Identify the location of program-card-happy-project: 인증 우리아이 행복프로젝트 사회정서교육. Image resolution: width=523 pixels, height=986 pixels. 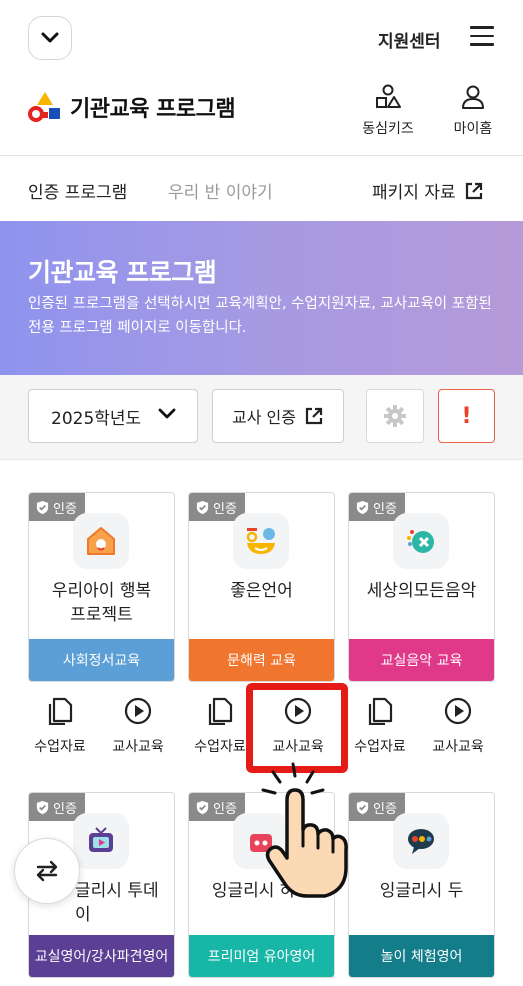
(101, 587).